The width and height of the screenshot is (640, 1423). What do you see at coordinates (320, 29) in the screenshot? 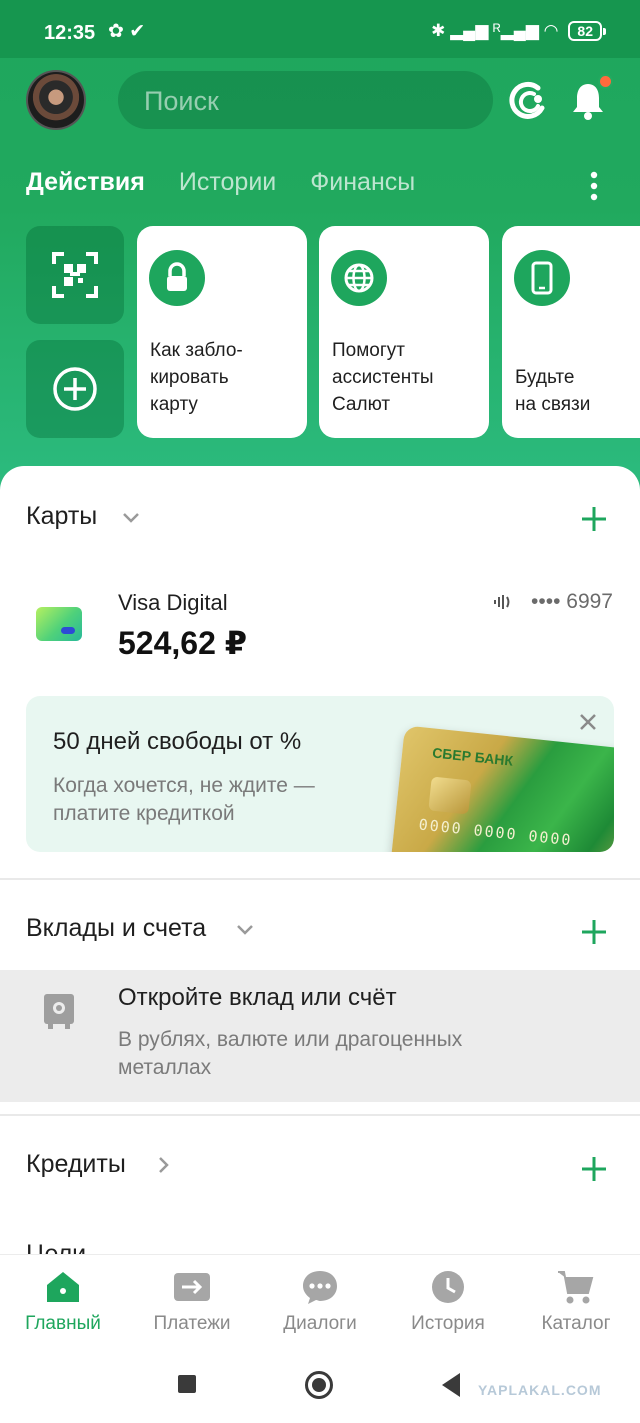
I see `status-bar: 12:35 ✿ ✔ ✱ ▂▄▆ ᴿ▂▄▆ ◠ 82` at bounding box center [320, 29].